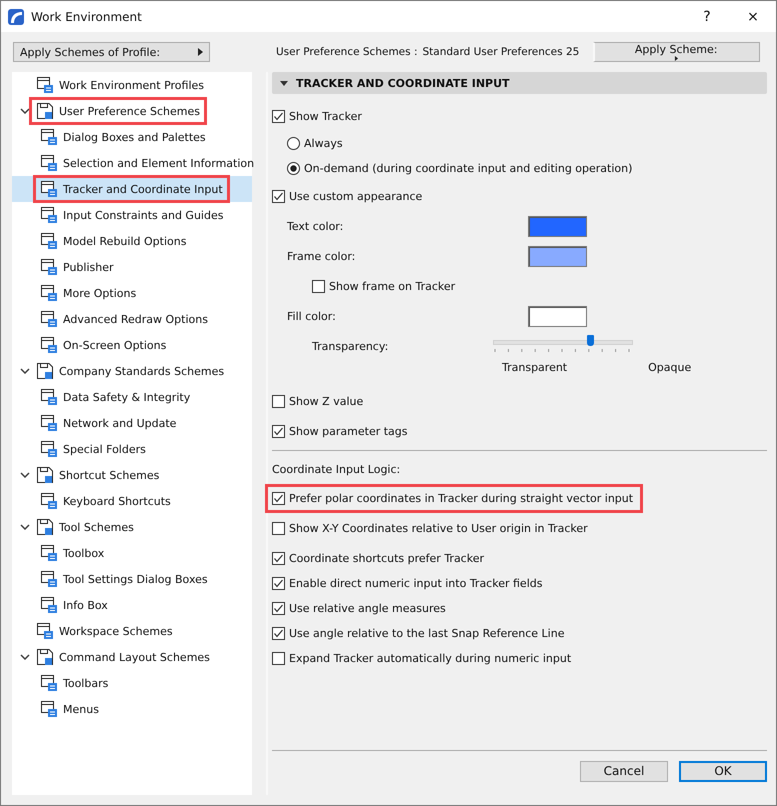 This screenshot has width=777, height=806. What do you see at coordinates (132, 657) in the screenshot?
I see `tree-item: Command Layout Schemes` at bounding box center [132, 657].